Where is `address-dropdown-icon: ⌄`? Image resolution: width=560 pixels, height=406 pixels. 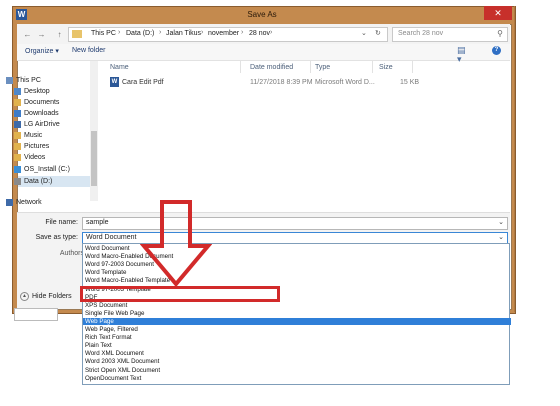
address-dropdown-icon: ⌄ is located at coordinates (364, 33).